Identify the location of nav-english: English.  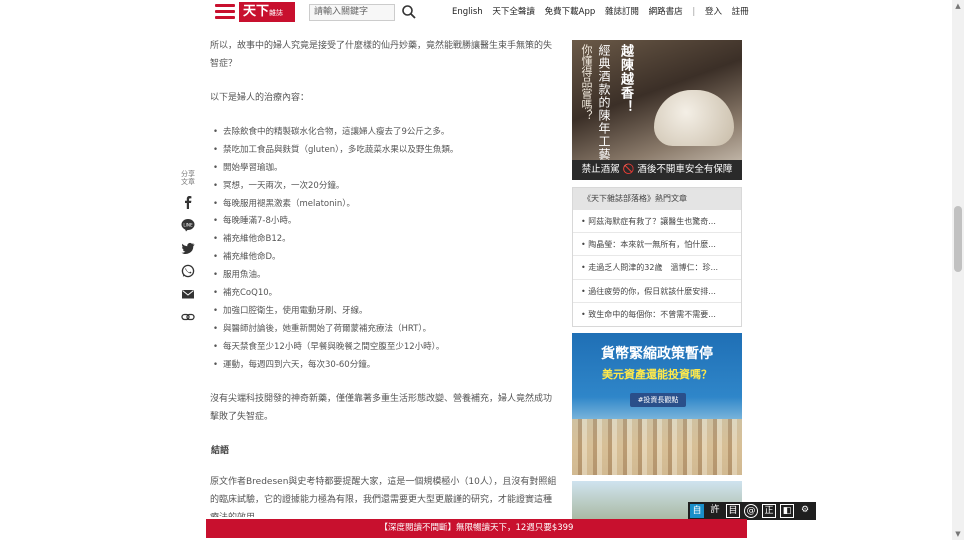
(467, 12).